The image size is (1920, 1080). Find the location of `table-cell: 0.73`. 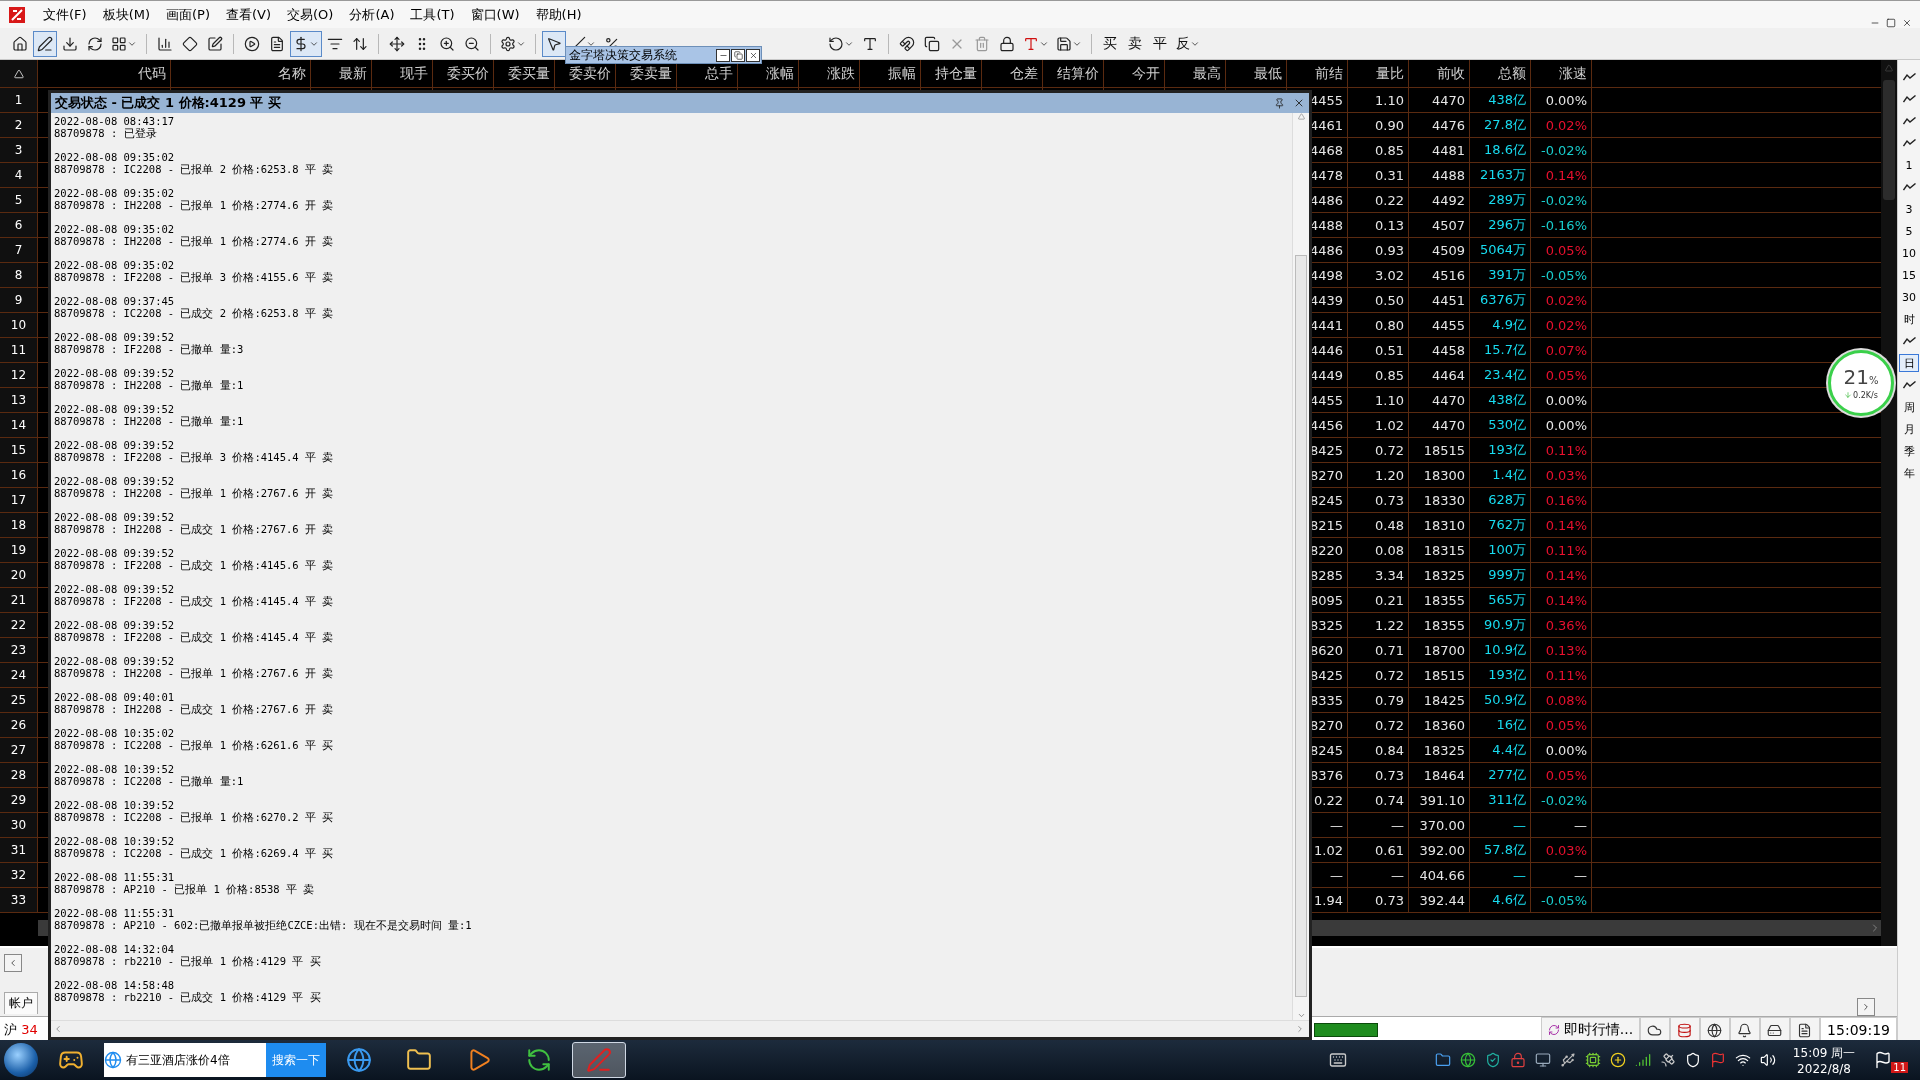

table-cell: 0.73 is located at coordinates (1378, 775).